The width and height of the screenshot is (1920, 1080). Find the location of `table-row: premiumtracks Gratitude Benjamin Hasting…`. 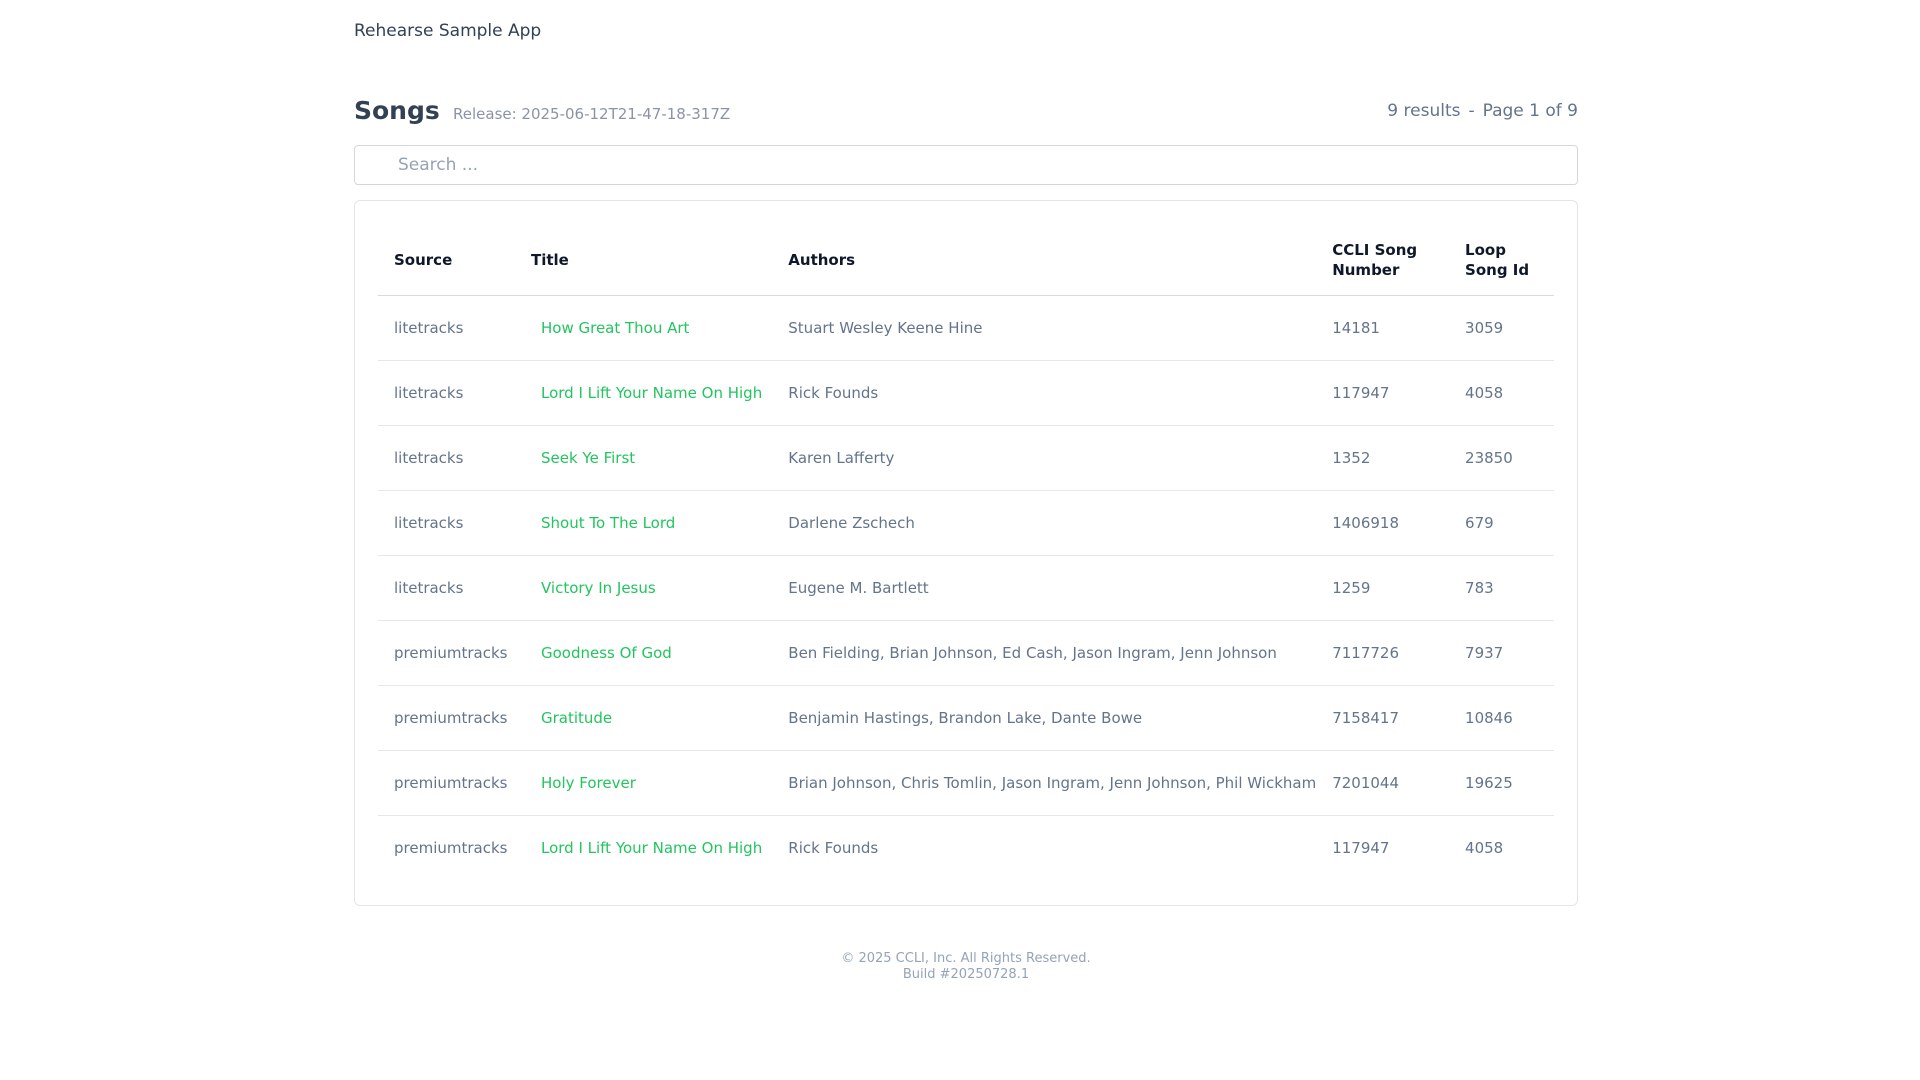

table-row: premiumtracks Gratitude Benjamin Hasting… is located at coordinates (966, 718).